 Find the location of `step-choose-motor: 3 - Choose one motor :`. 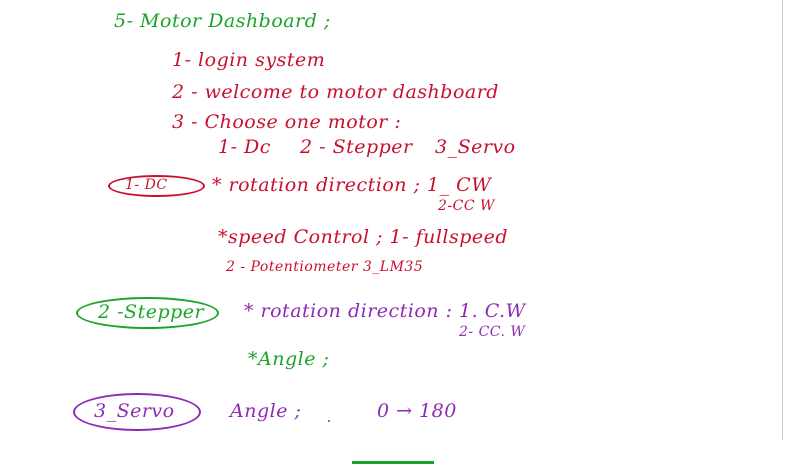

step-choose-motor: 3 - Choose one motor : is located at coordinates (287, 122).